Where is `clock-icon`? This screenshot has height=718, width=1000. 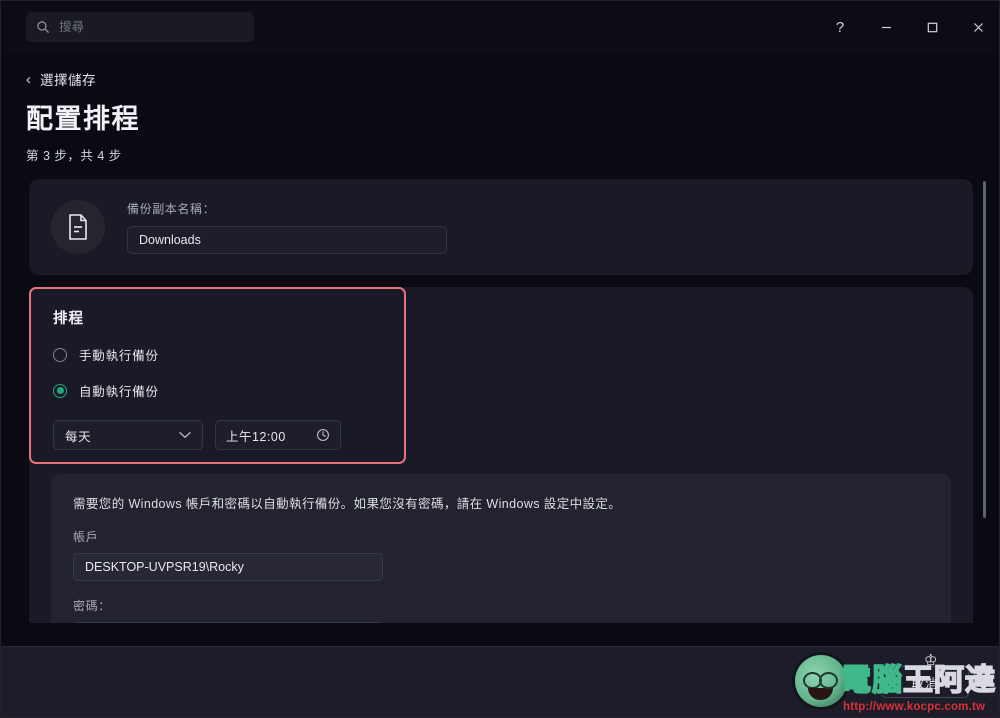 clock-icon is located at coordinates (323, 435).